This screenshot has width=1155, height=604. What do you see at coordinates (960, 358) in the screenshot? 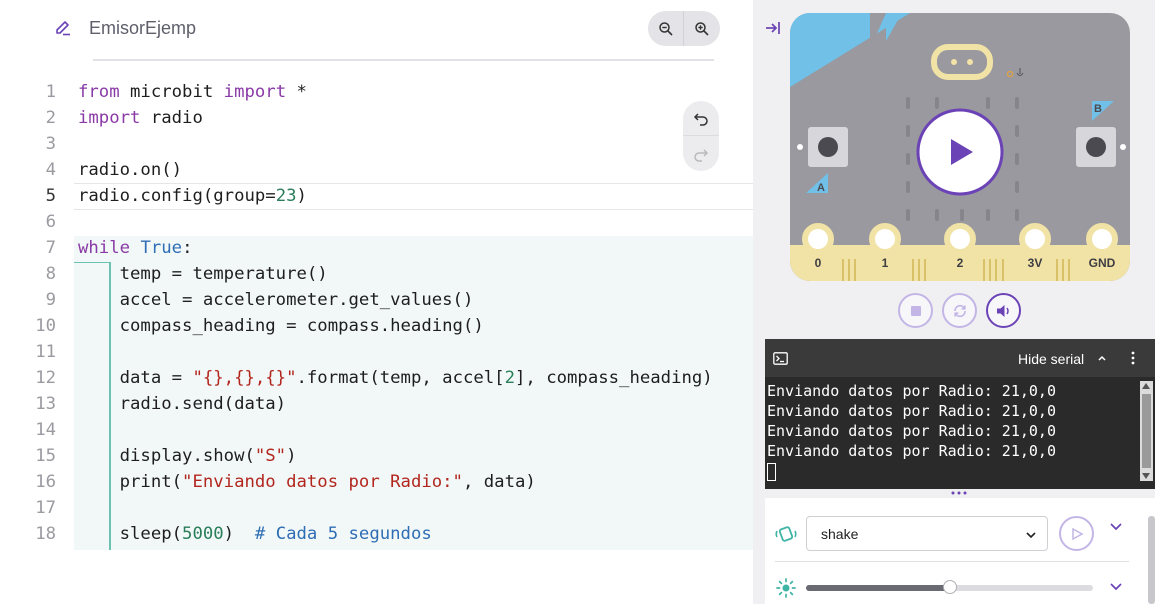
I see `serial-header: Hide serial` at bounding box center [960, 358].